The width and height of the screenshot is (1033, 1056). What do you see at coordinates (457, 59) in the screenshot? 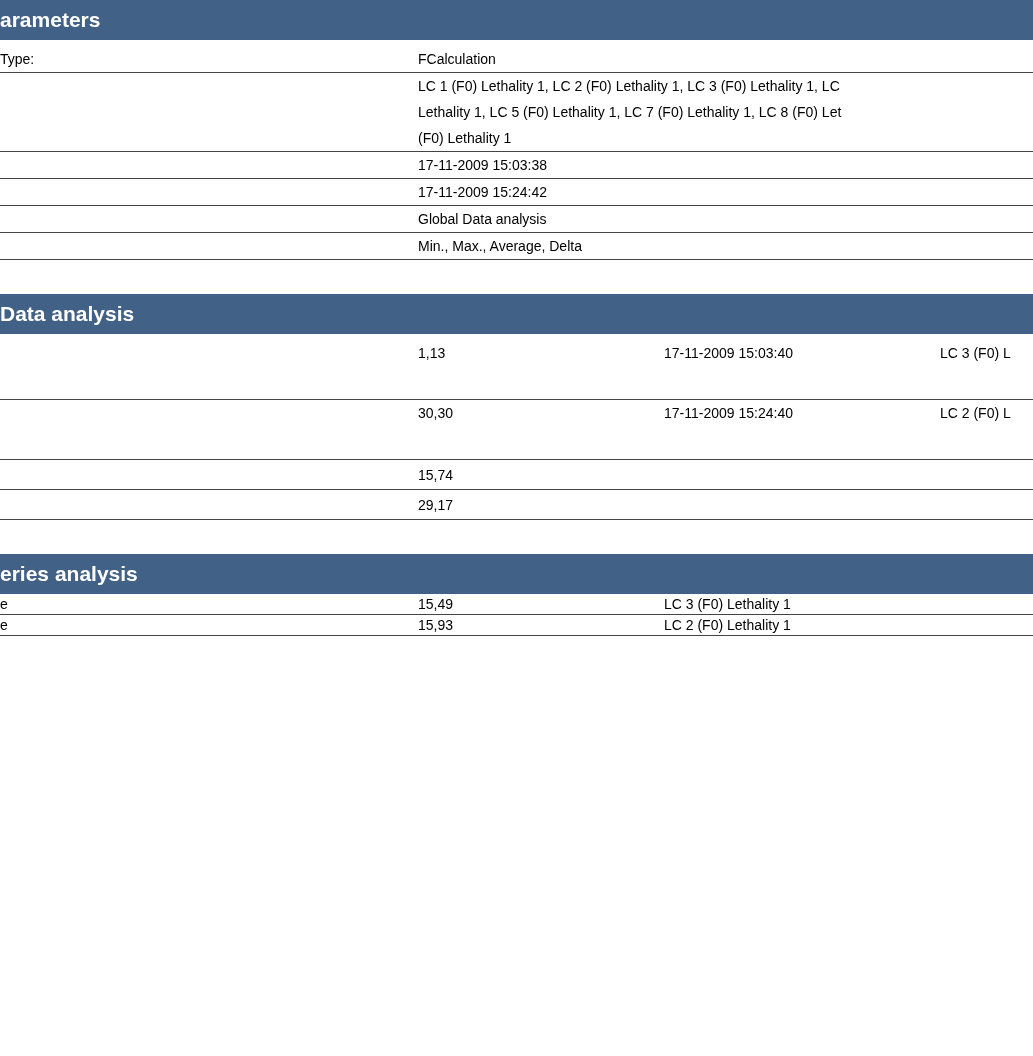
I see `parameter-value: FCalculation` at bounding box center [457, 59].